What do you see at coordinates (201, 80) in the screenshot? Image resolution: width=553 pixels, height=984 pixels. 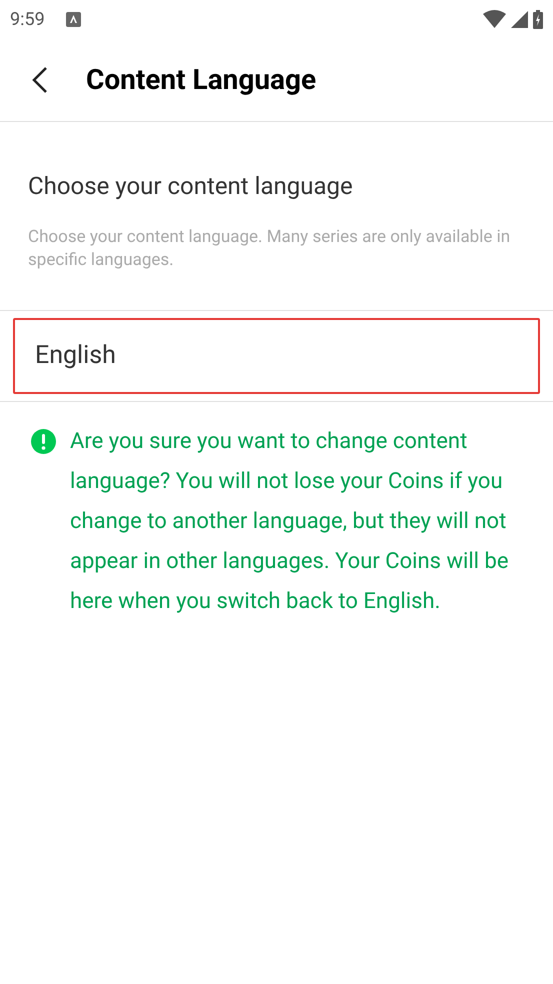 I see `page-title: Content Language` at bounding box center [201, 80].